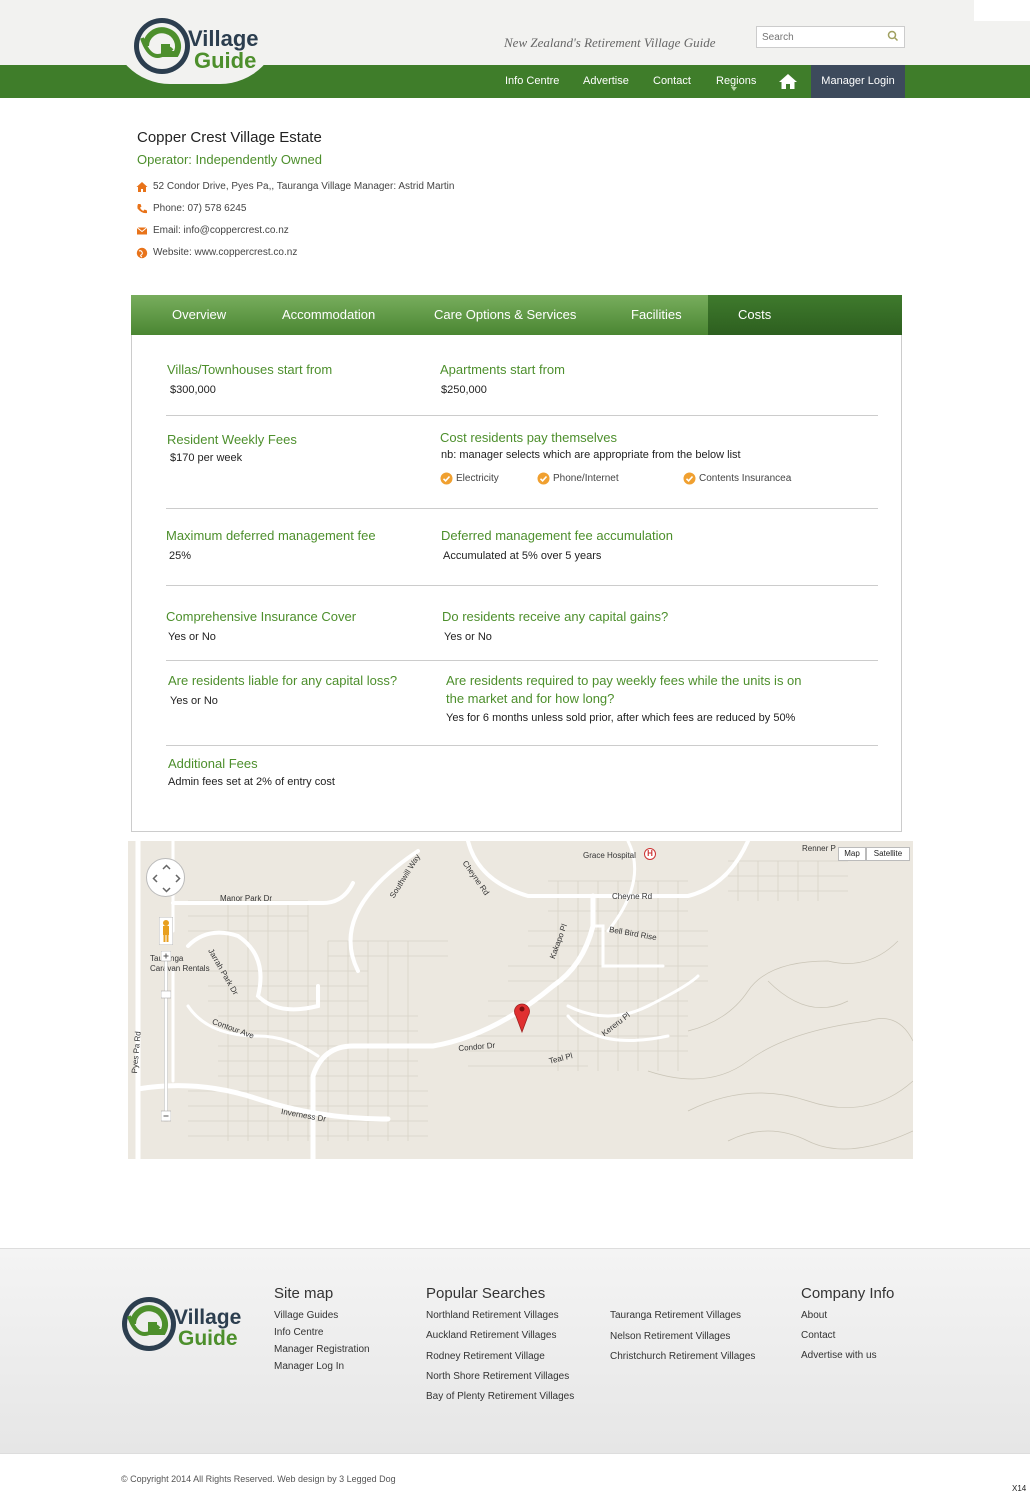  Describe the element at coordinates (736, 81) in the screenshot. I see `nav-regions: Regions` at that location.